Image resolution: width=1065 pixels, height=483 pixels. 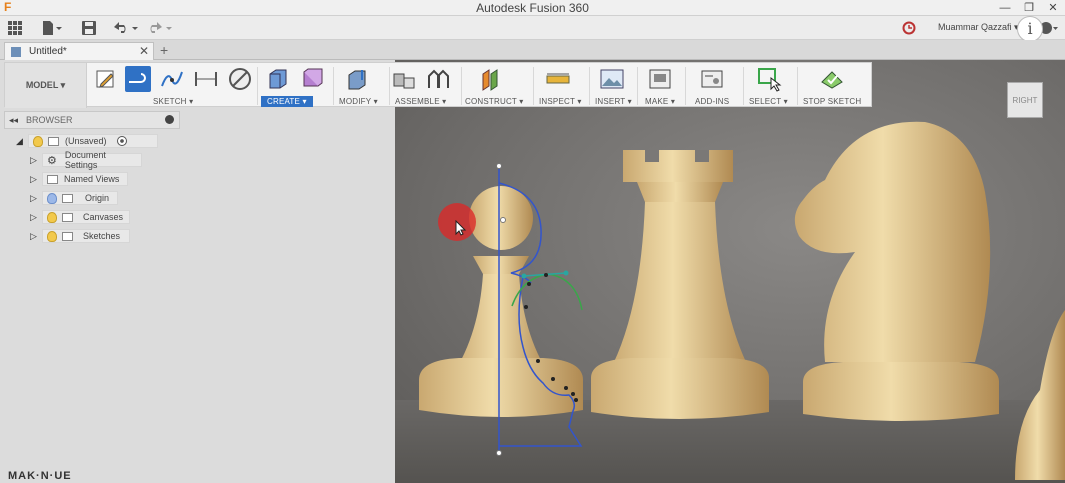 I want to click on sketch-point-top, so click(x=499, y=166).